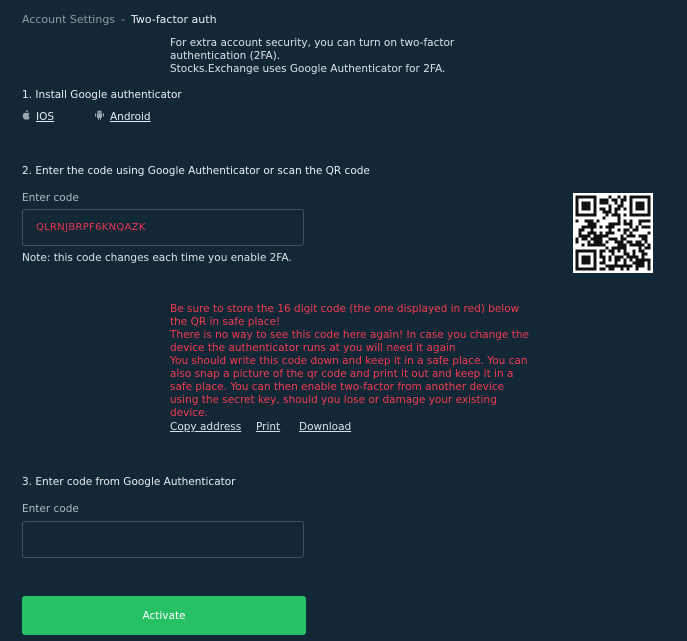 Image resolution: width=687 pixels, height=641 pixels. What do you see at coordinates (91, 227) in the screenshot?
I see `secret-code-value: QLRNJBRPF6KNQAZK` at bounding box center [91, 227].